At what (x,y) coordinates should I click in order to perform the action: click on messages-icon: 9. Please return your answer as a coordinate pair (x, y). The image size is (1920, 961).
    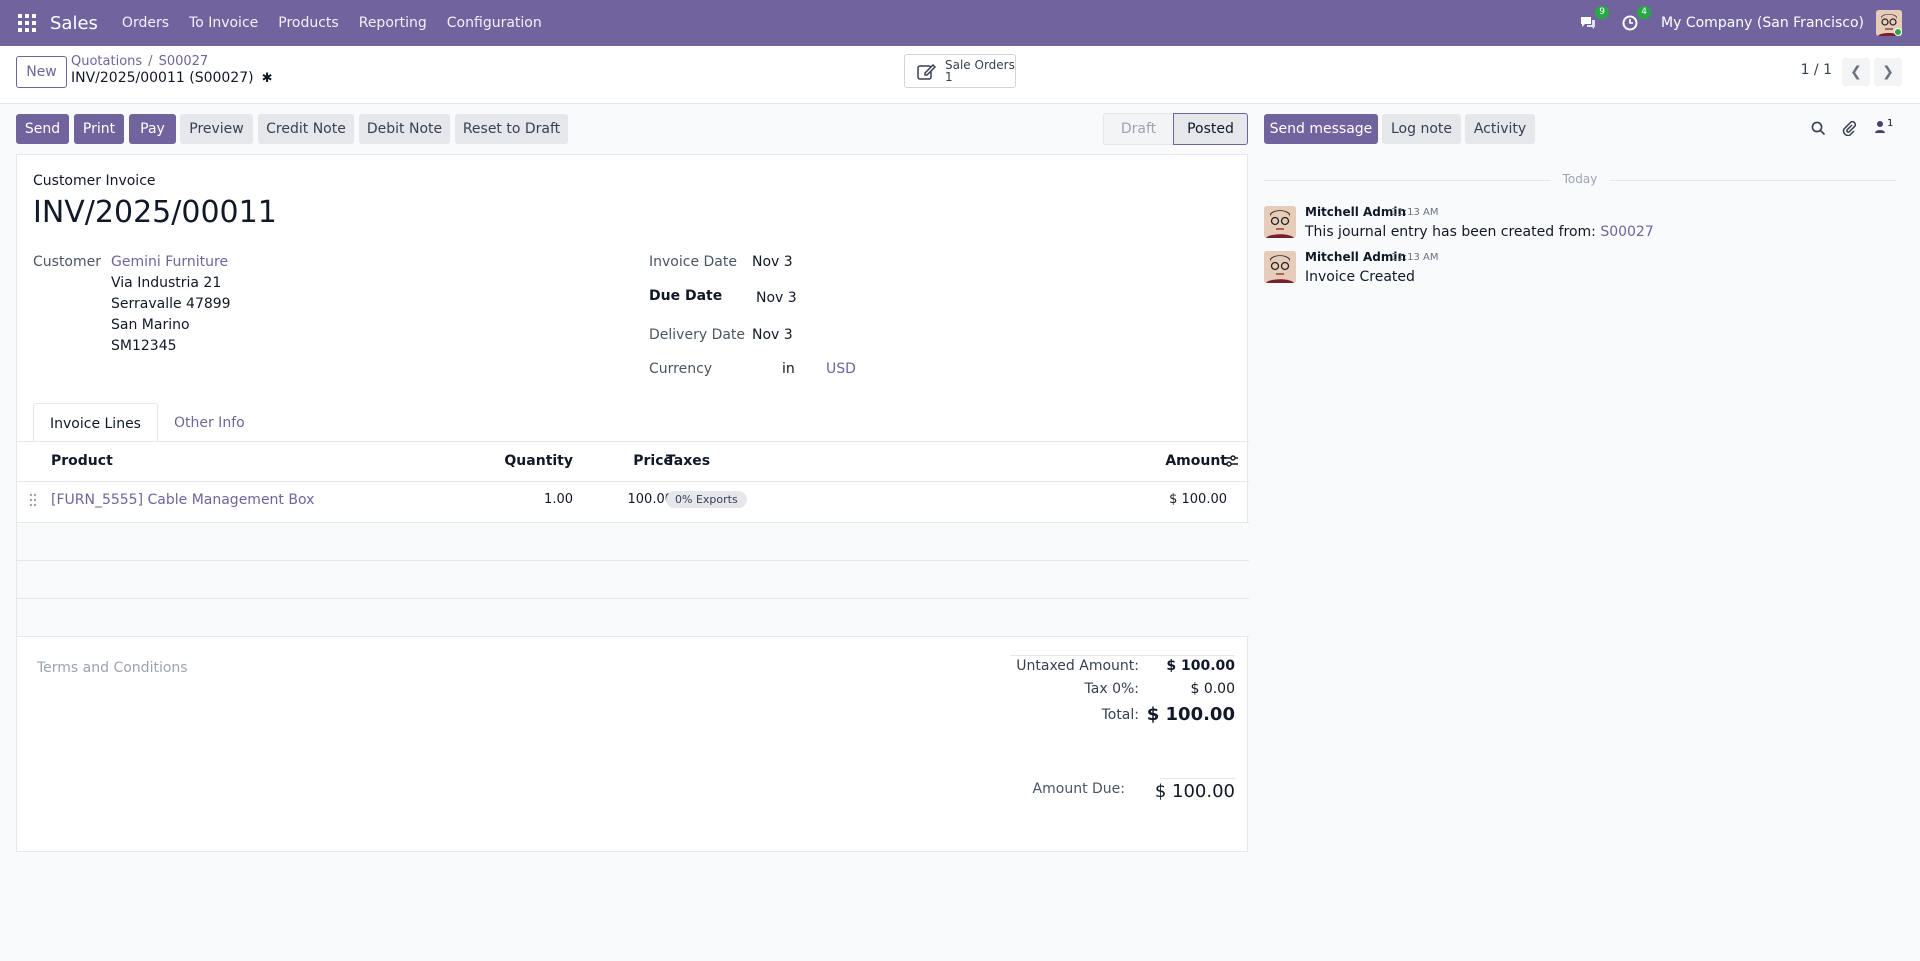
    Looking at the image, I should click on (1593, 20).